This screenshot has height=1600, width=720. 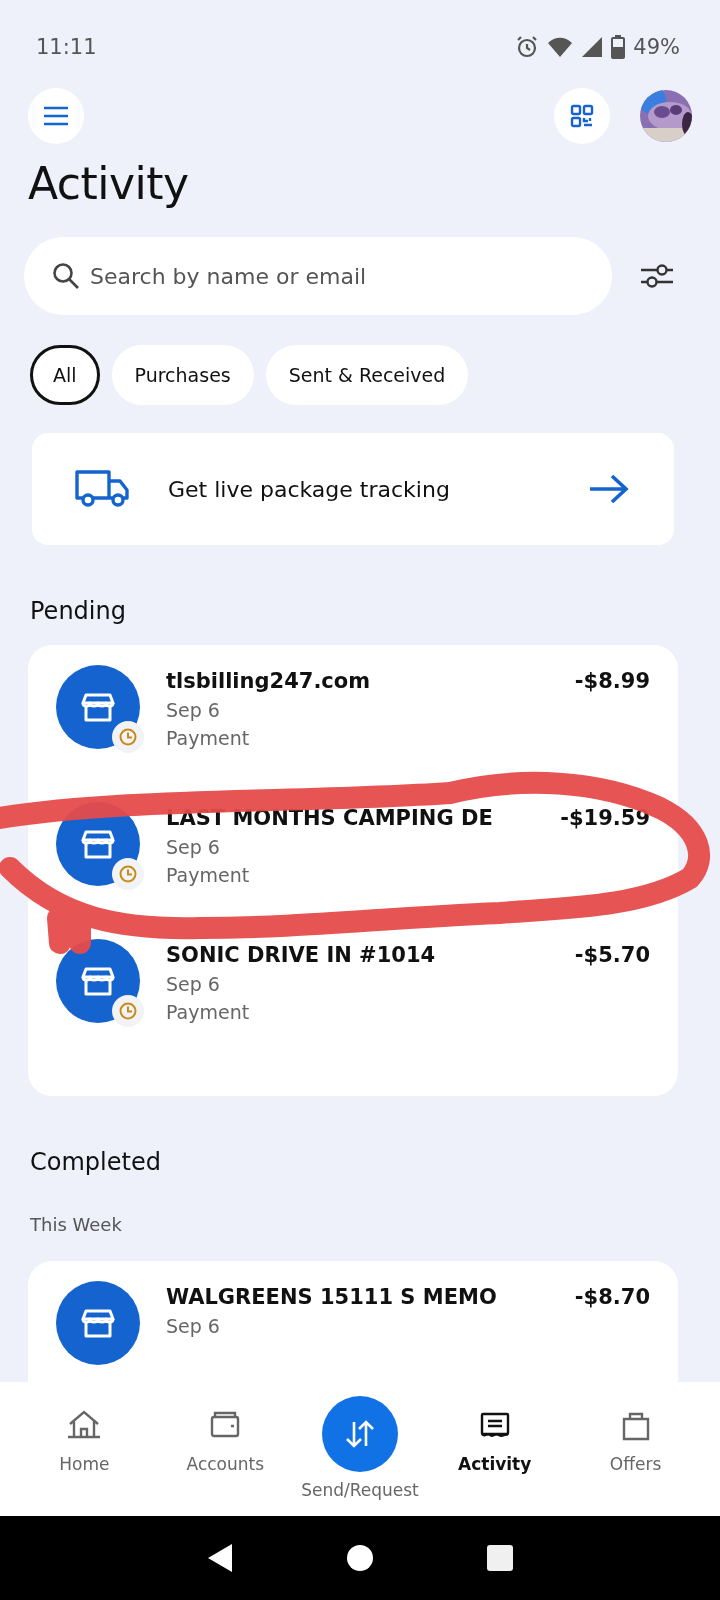 What do you see at coordinates (612, 1297) in the screenshot?
I see `transaction-amount: -$8.70` at bounding box center [612, 1297].